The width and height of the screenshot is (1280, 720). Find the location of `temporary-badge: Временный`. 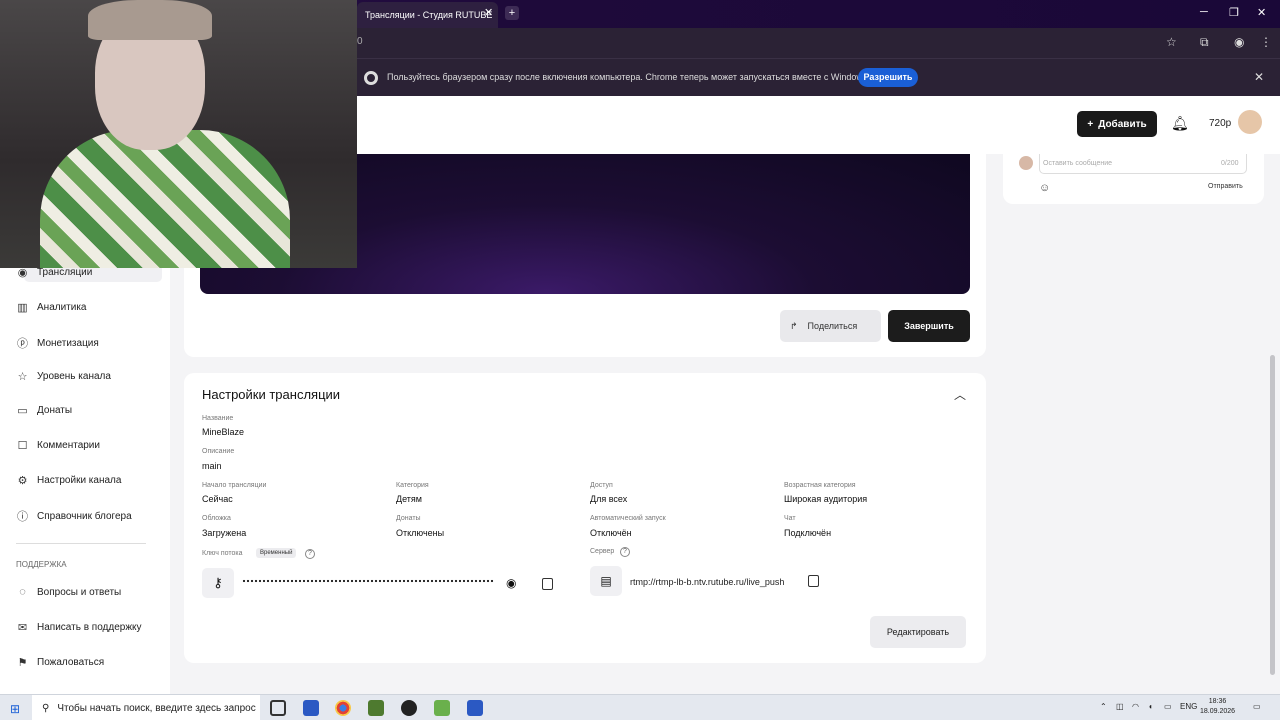

temporary-badge: Временный is located at coordinates (276, 553).